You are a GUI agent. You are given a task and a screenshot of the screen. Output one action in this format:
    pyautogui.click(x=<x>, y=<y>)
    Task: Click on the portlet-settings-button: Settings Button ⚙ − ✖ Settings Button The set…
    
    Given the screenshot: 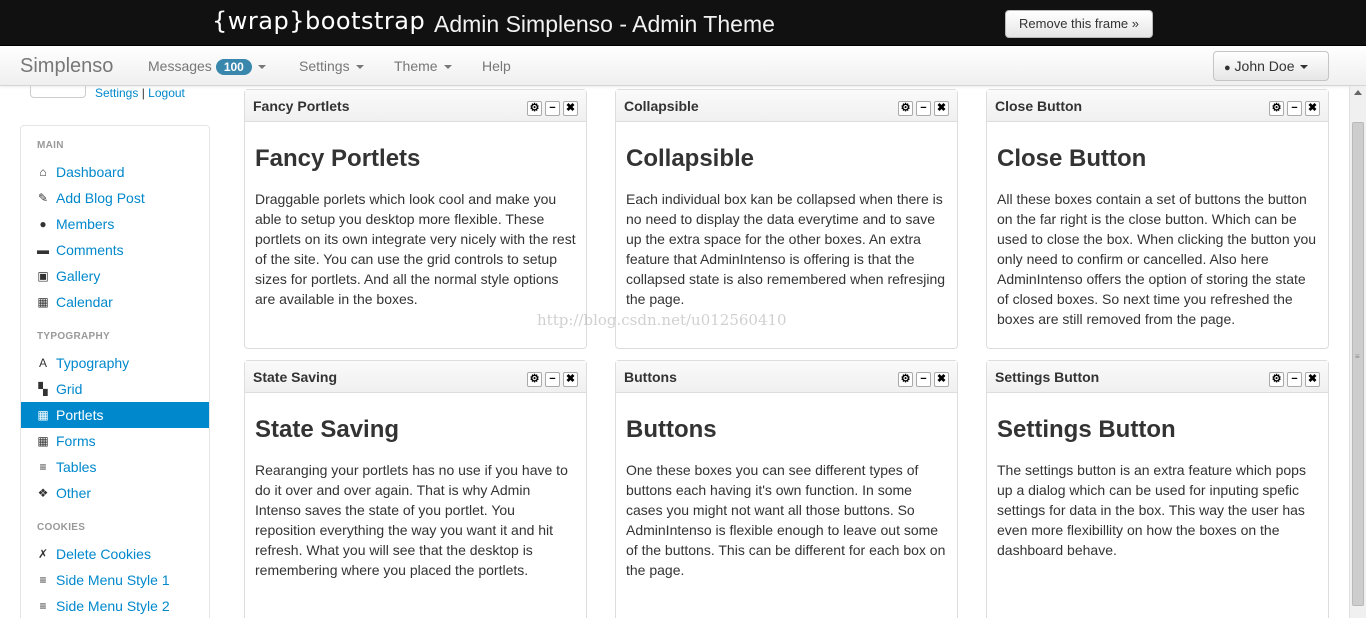 What is the action you would take?
    pyautogui.click(x=1157, y=489)
    